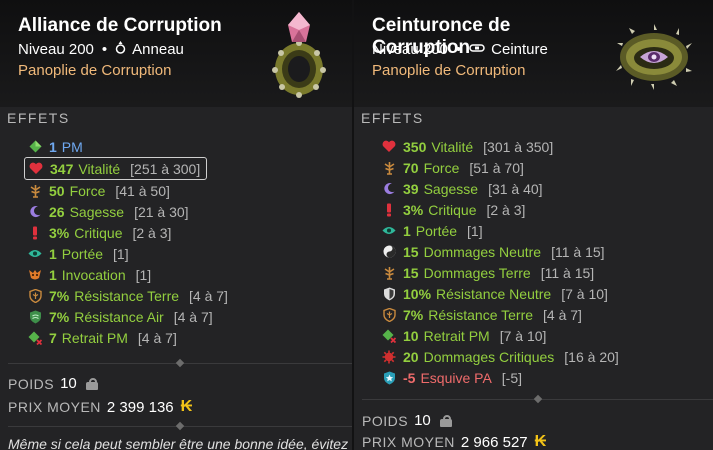 Image resolution: width=713 pixels, height=450 pixels. What do you see at coordinates (477, 272) in the screenshot?
I see `effect-label: Dommages Terre` at bounding box center [477, 272].